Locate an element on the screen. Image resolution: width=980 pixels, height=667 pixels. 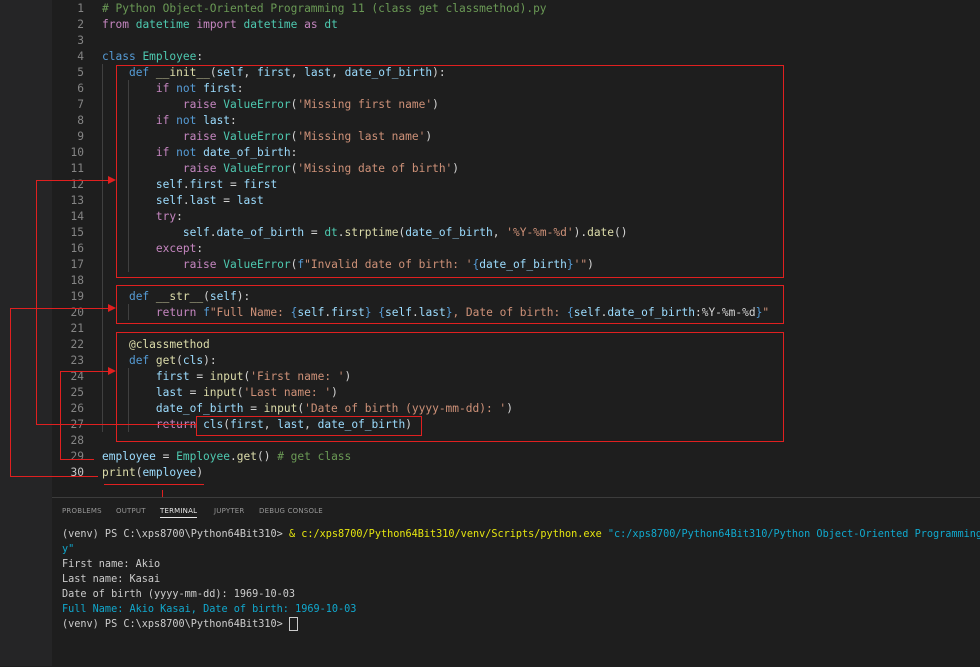
code-line: 30 print(employee) is located at coordinates (490, 473).